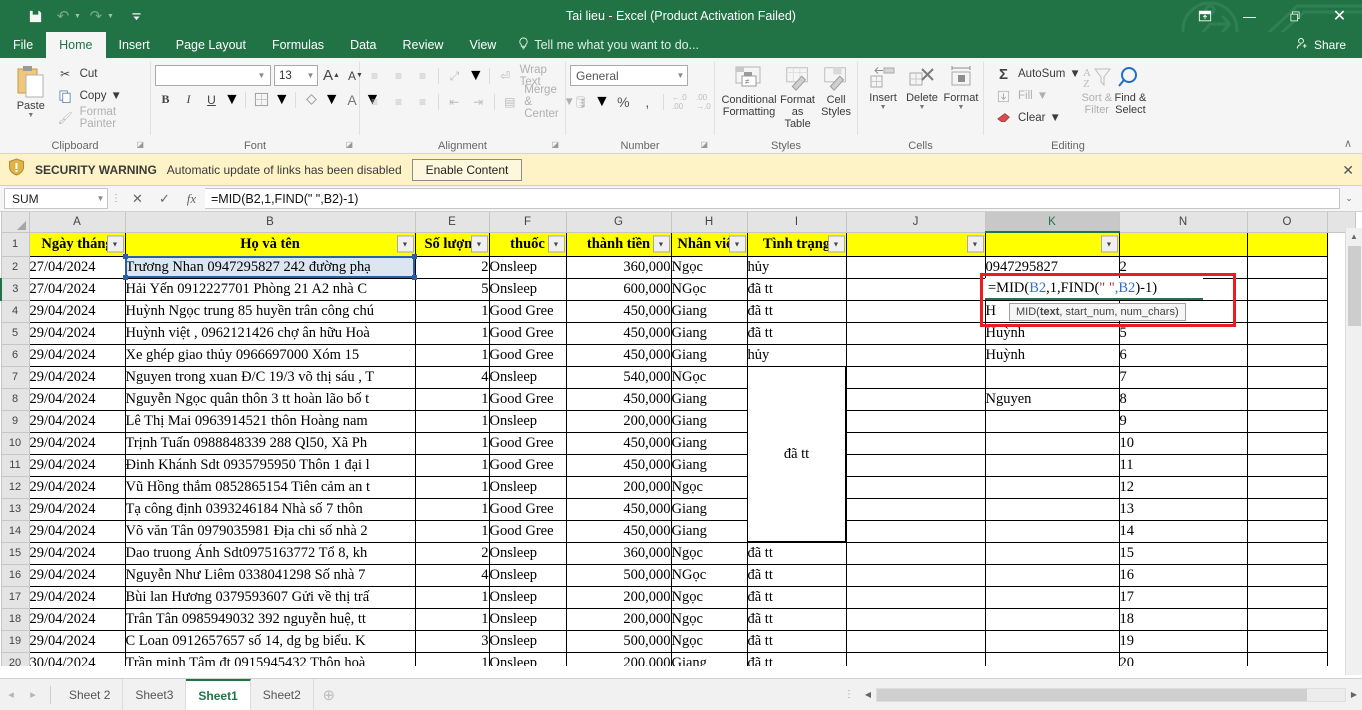  I want to click on cell-G16: 500,000, so click(618, 575).